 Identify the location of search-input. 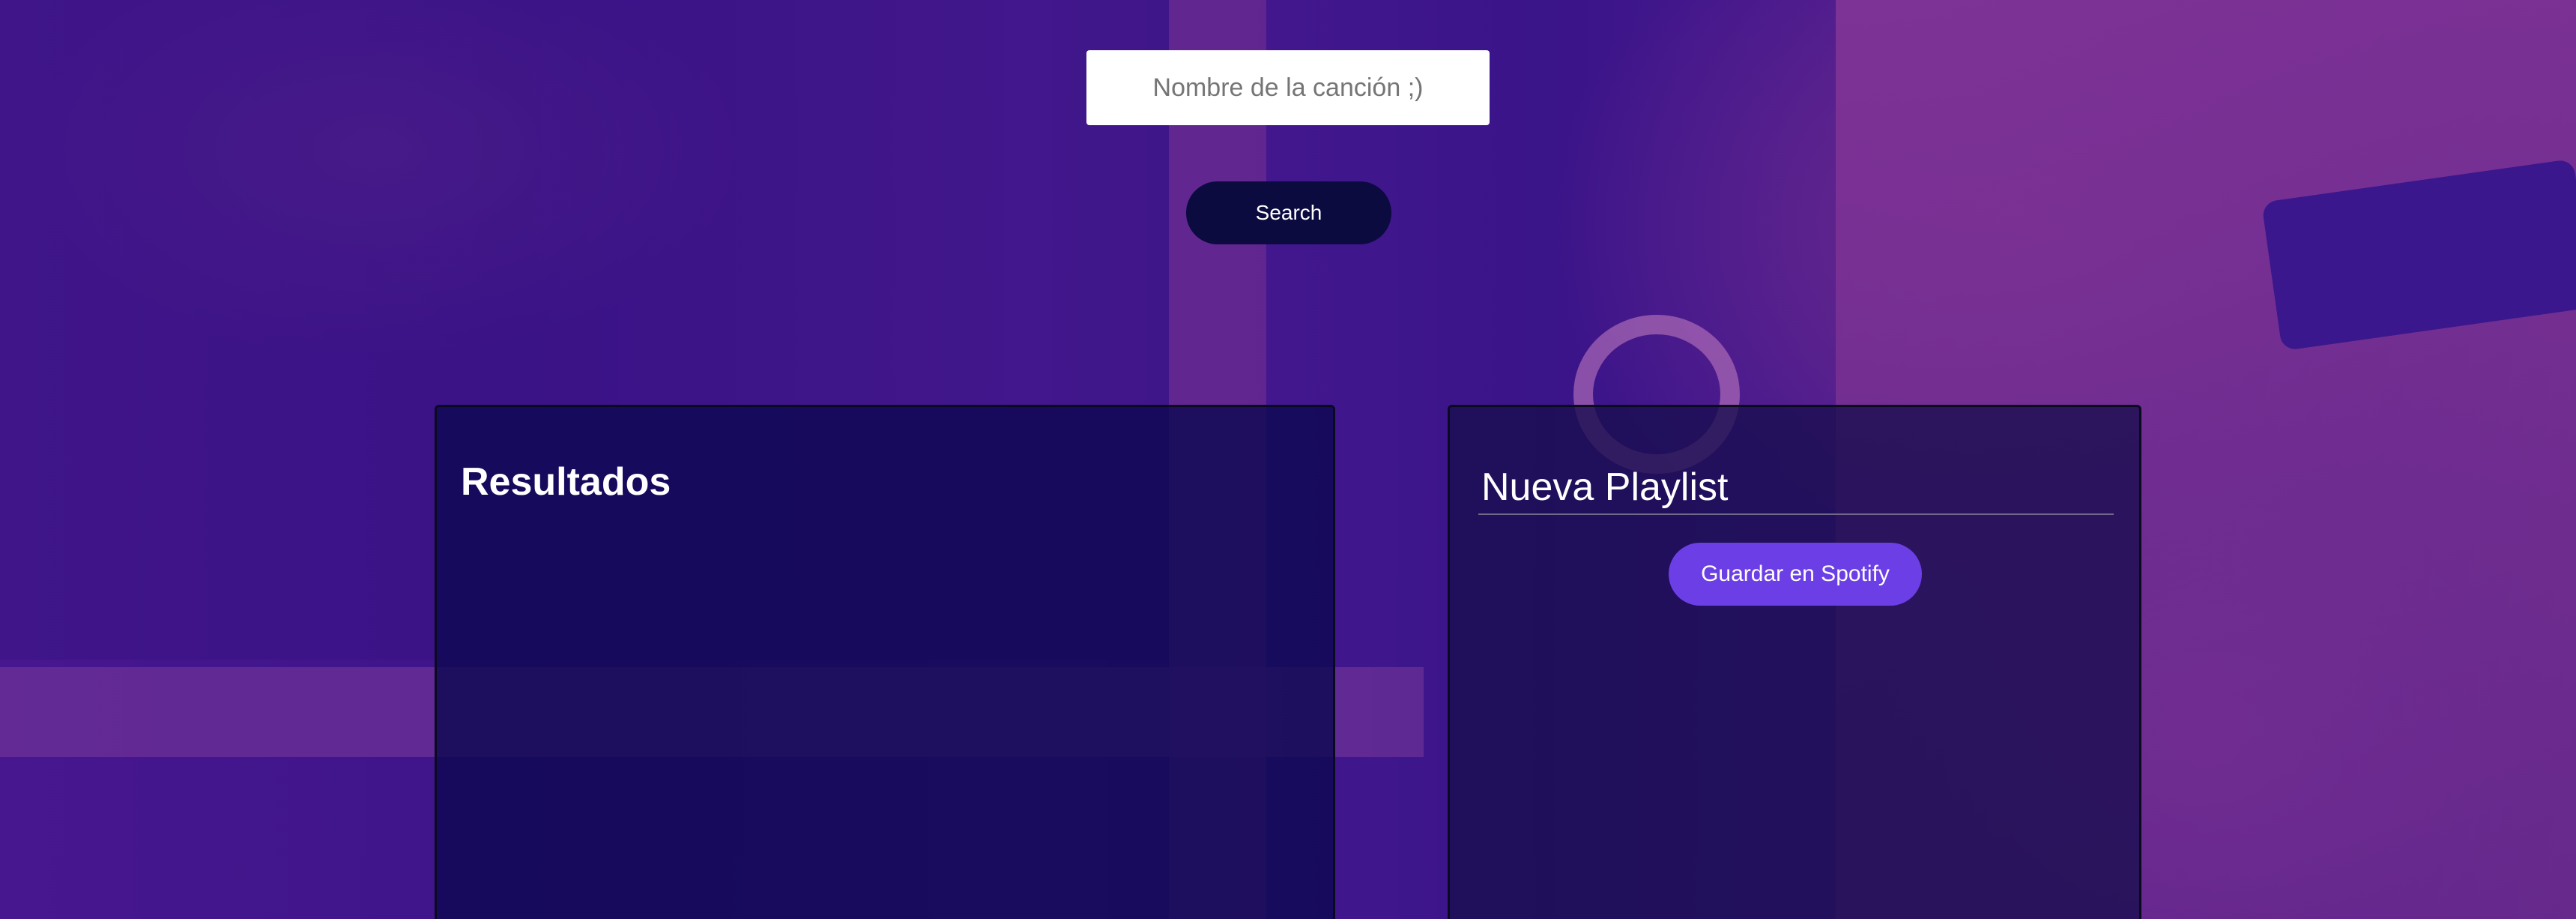
(1288, 87).